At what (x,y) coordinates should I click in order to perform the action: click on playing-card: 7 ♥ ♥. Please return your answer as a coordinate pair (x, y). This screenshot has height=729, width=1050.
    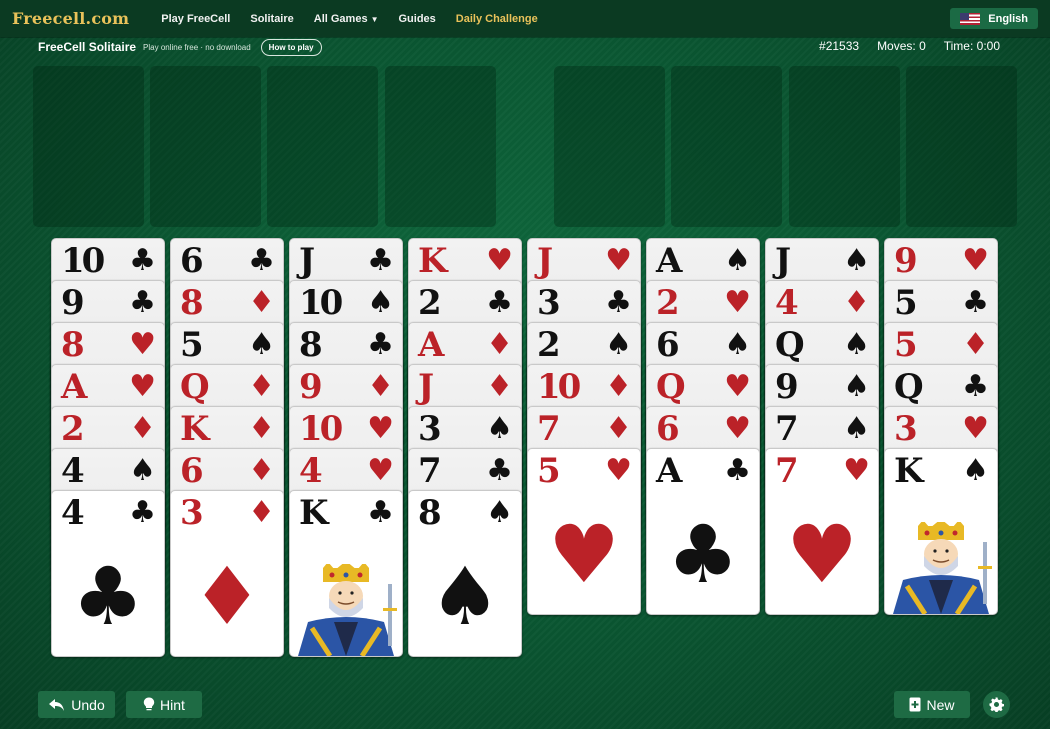
    Looking at the image, I should click on (822, 531).